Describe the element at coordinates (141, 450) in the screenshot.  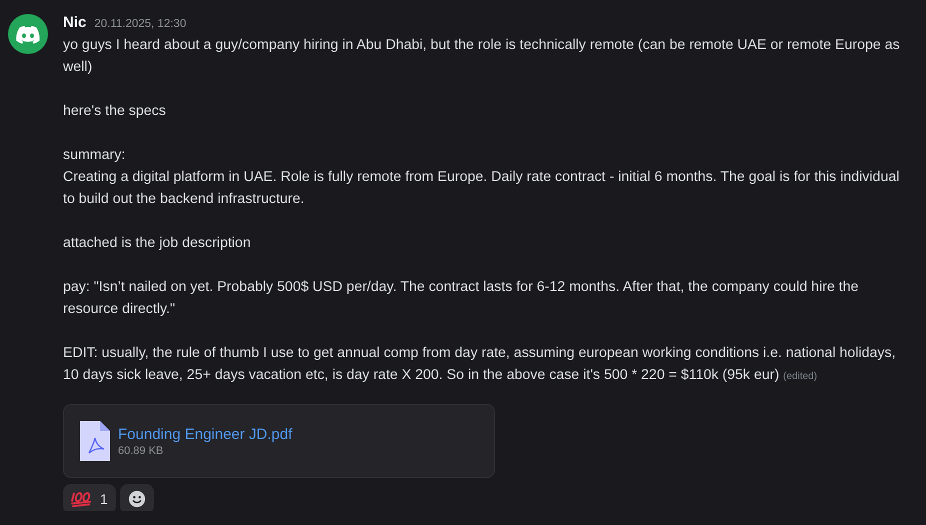
I see `file-size: 60.89 KB` at that location.